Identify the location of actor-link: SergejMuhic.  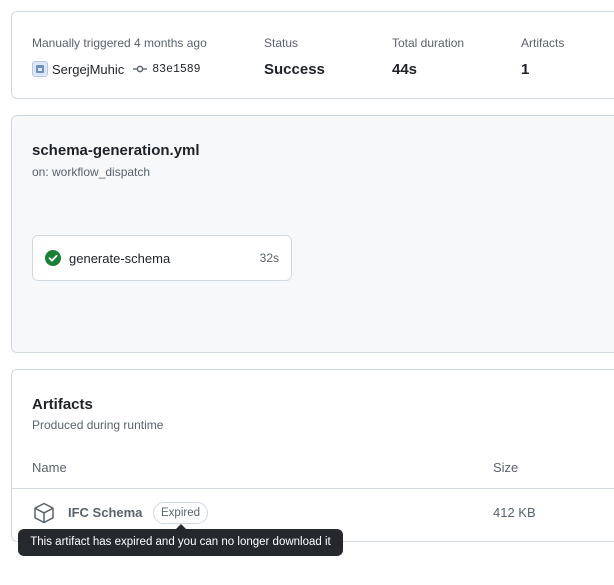
(88, 69).